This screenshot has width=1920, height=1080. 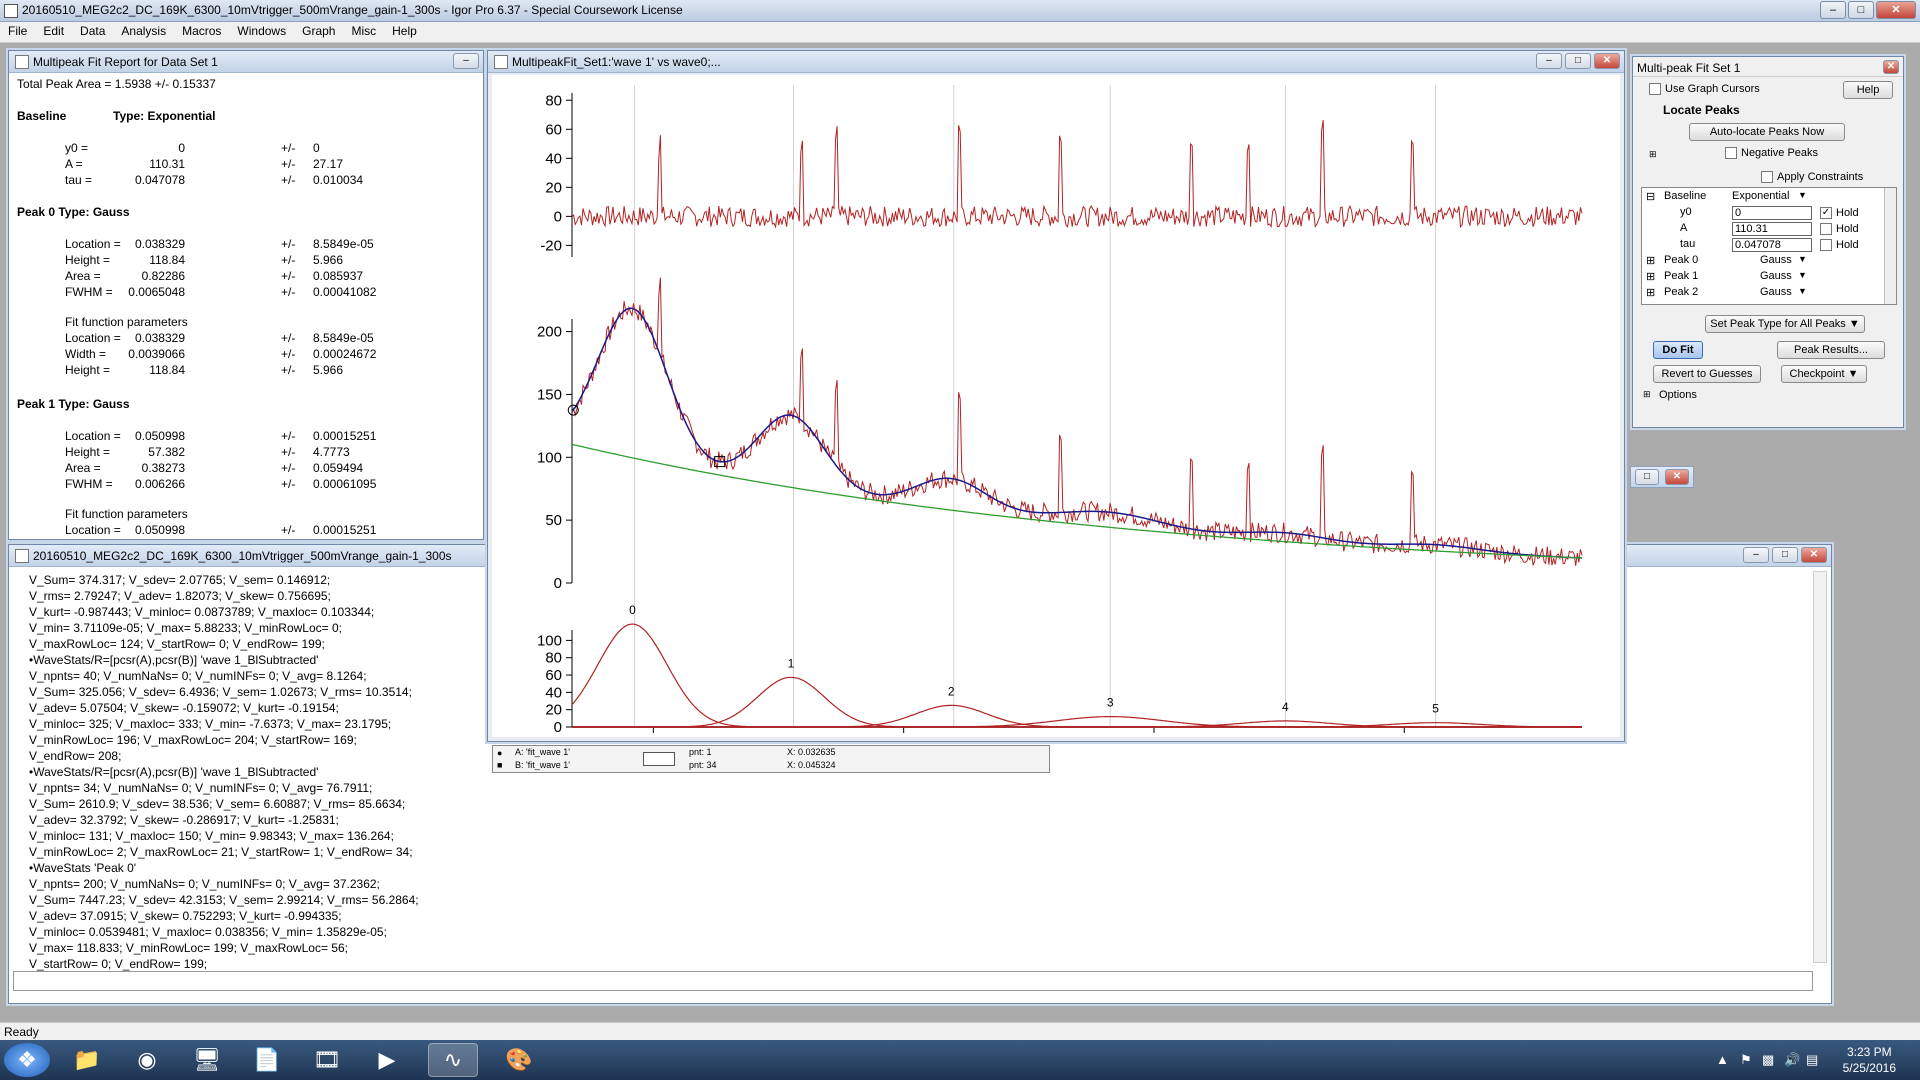 I want to click on peak1-expand-icon: ⊞, so click(x=1650, y=276).